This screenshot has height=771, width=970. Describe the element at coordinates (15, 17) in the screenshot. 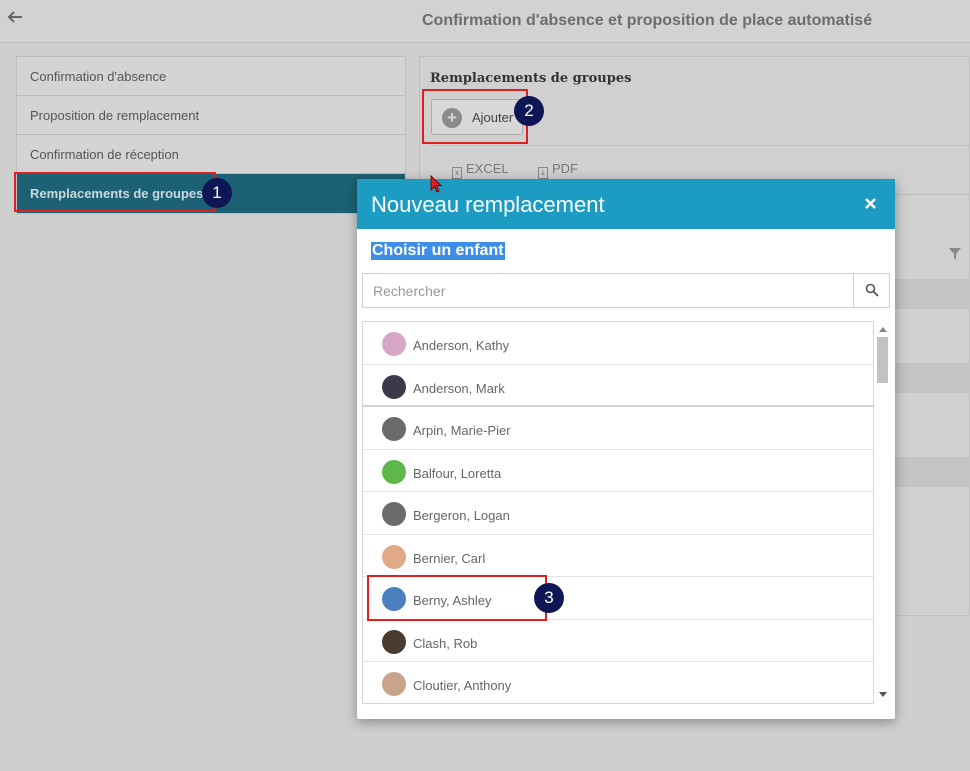

I see `back-arrow-icon` at that location.